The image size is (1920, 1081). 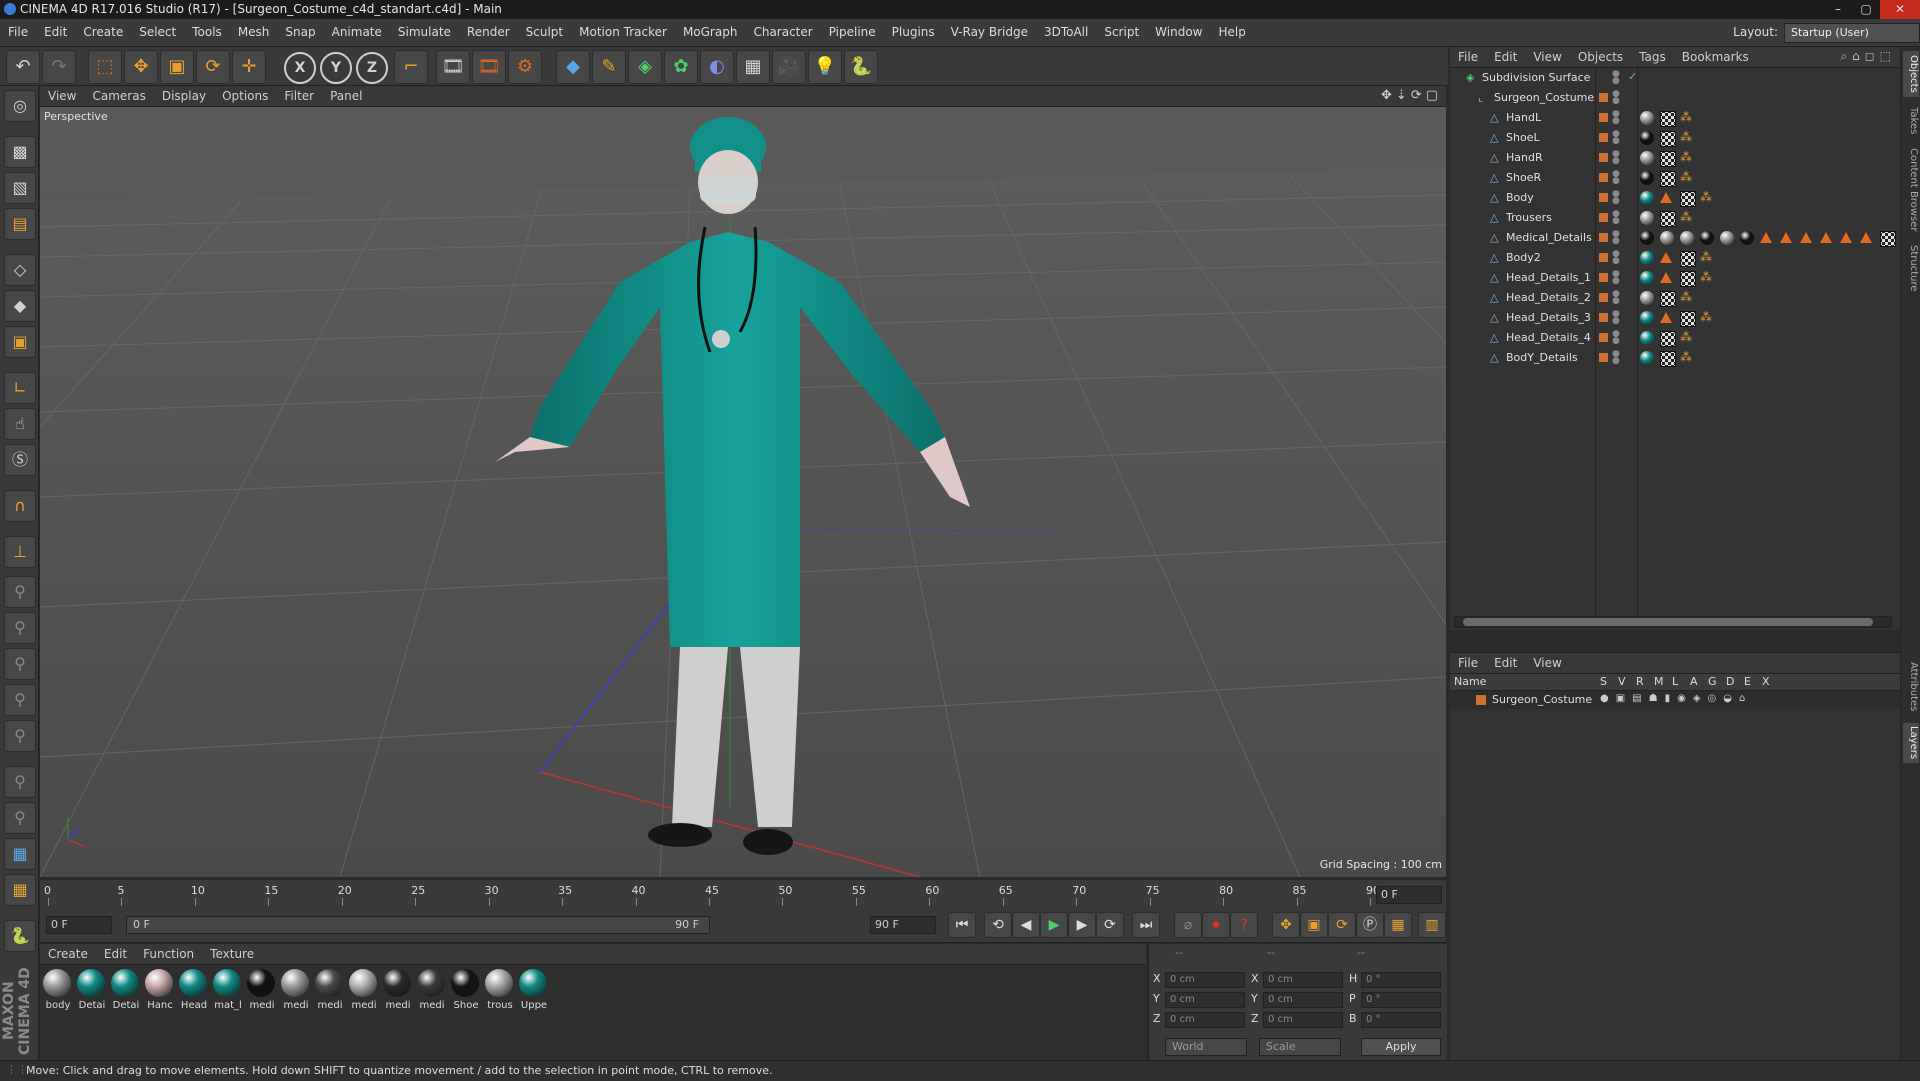 What do you see at coordinates (710, 32) in the screenshot?
I see `menu-mograph: MoGraph` at bounding box center [710, 32].